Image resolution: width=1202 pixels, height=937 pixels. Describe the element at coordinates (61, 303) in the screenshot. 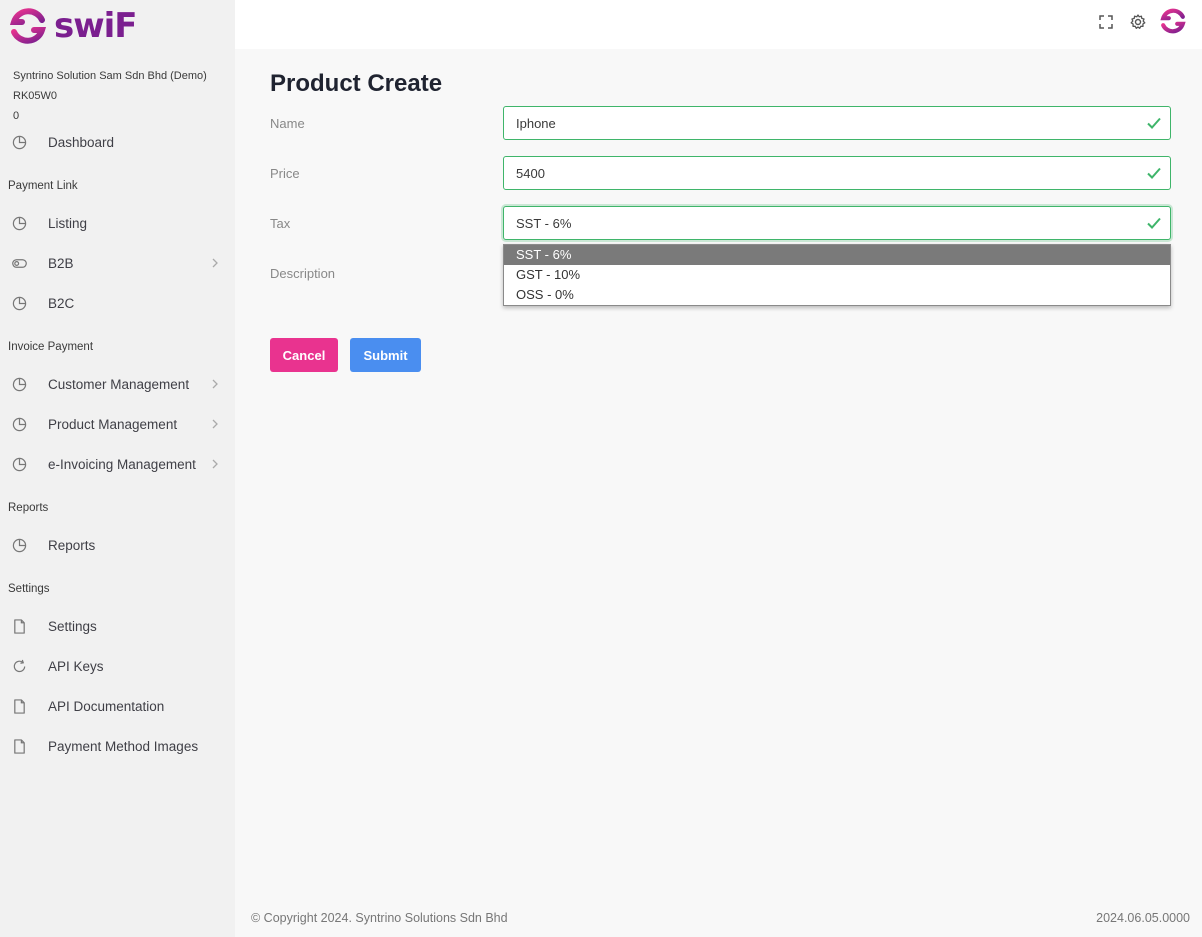

I see `sidebar-item-label: B2C` at that location.